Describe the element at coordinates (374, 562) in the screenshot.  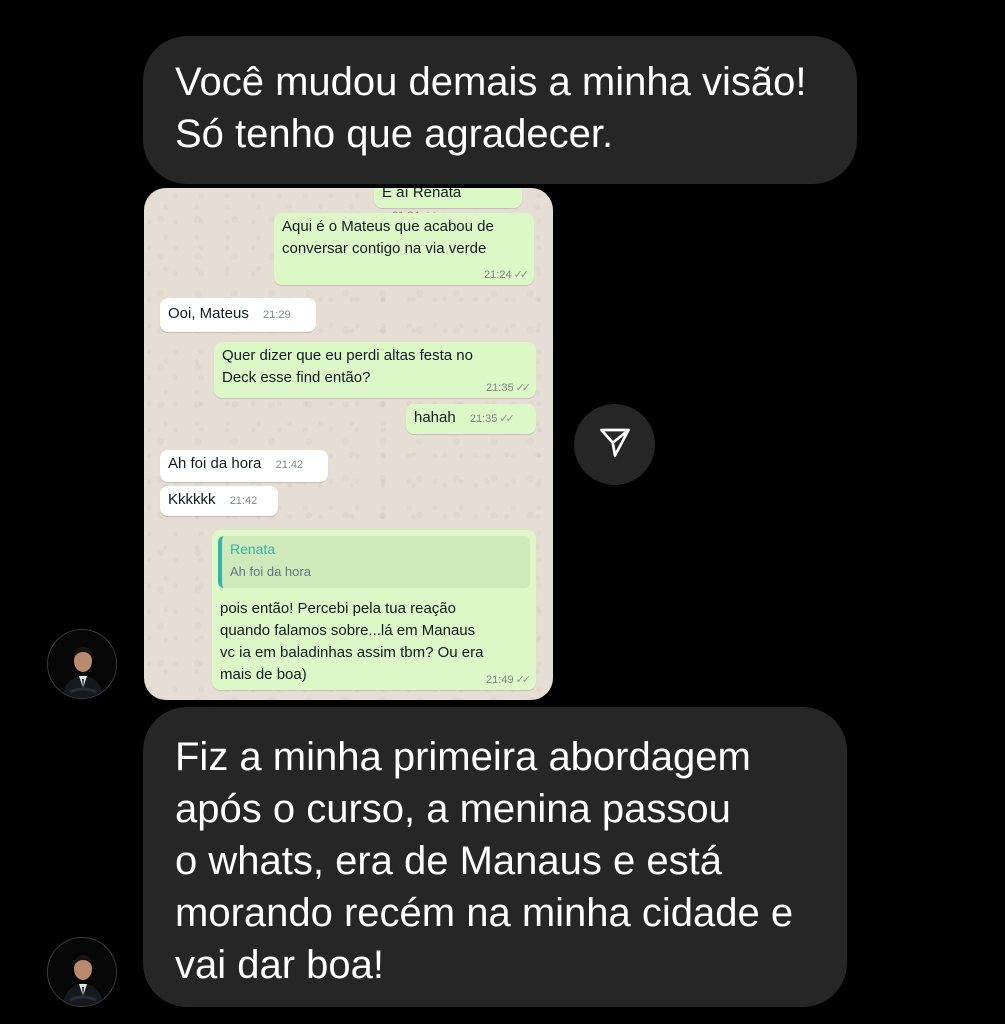
I see `quoted-message: Renata Ah foi da hora` at that location.